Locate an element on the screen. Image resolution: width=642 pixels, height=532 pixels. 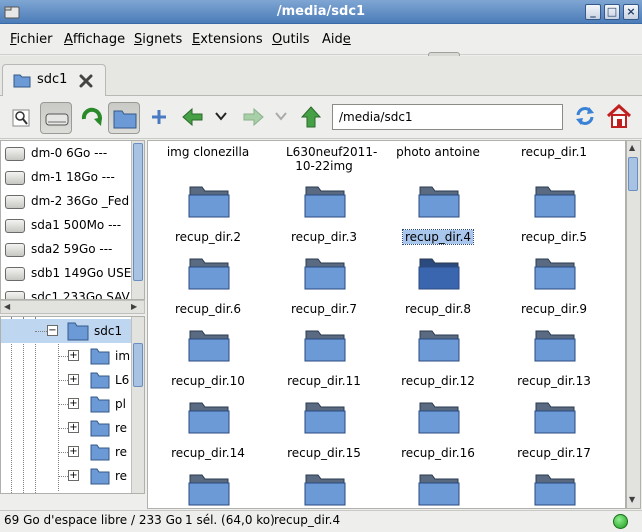
forward-arrow-icon is located at coordinates (253, 117).